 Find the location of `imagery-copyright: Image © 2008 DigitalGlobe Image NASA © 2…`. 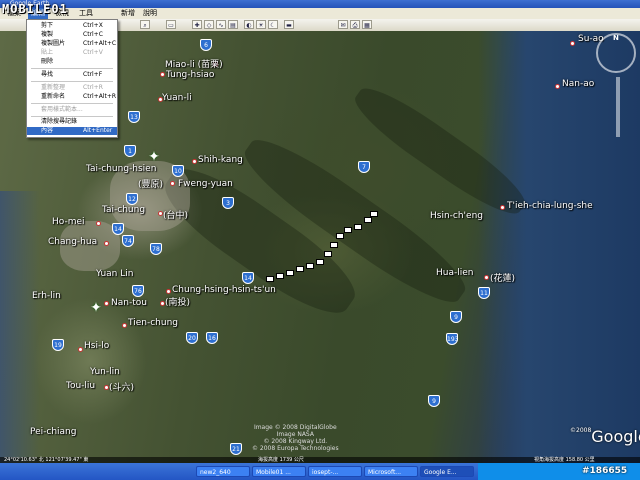

imagery-copyright: Image © 2008 DigitalGlobe Image NASA © 2… is located at coordinates (295, 438).